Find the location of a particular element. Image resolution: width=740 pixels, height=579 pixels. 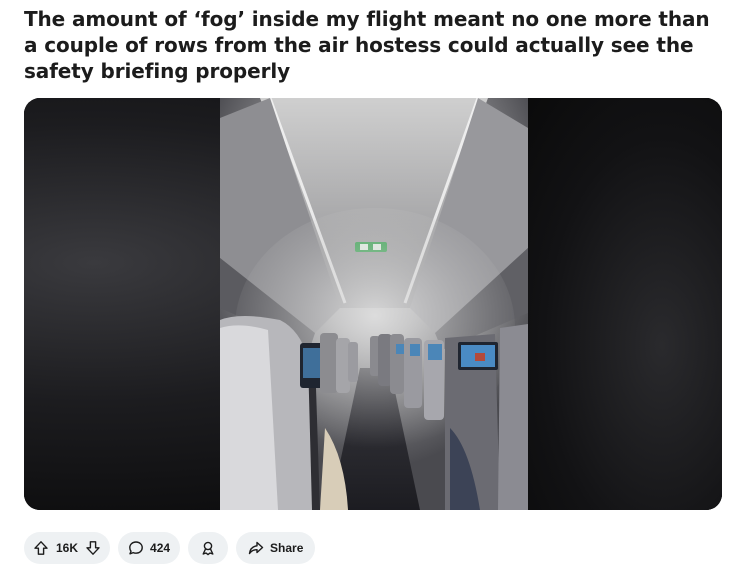

award-icon is located at coordinates (208, 548).